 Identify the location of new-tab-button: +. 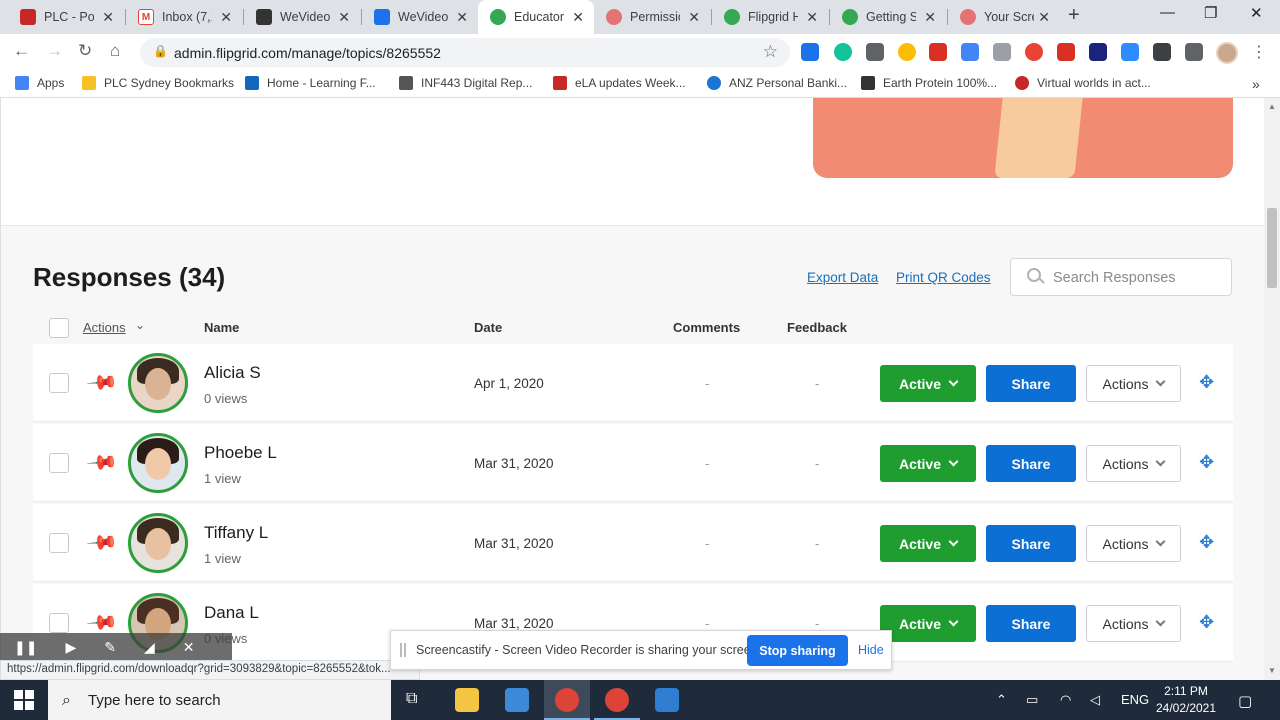
(1074, 15).